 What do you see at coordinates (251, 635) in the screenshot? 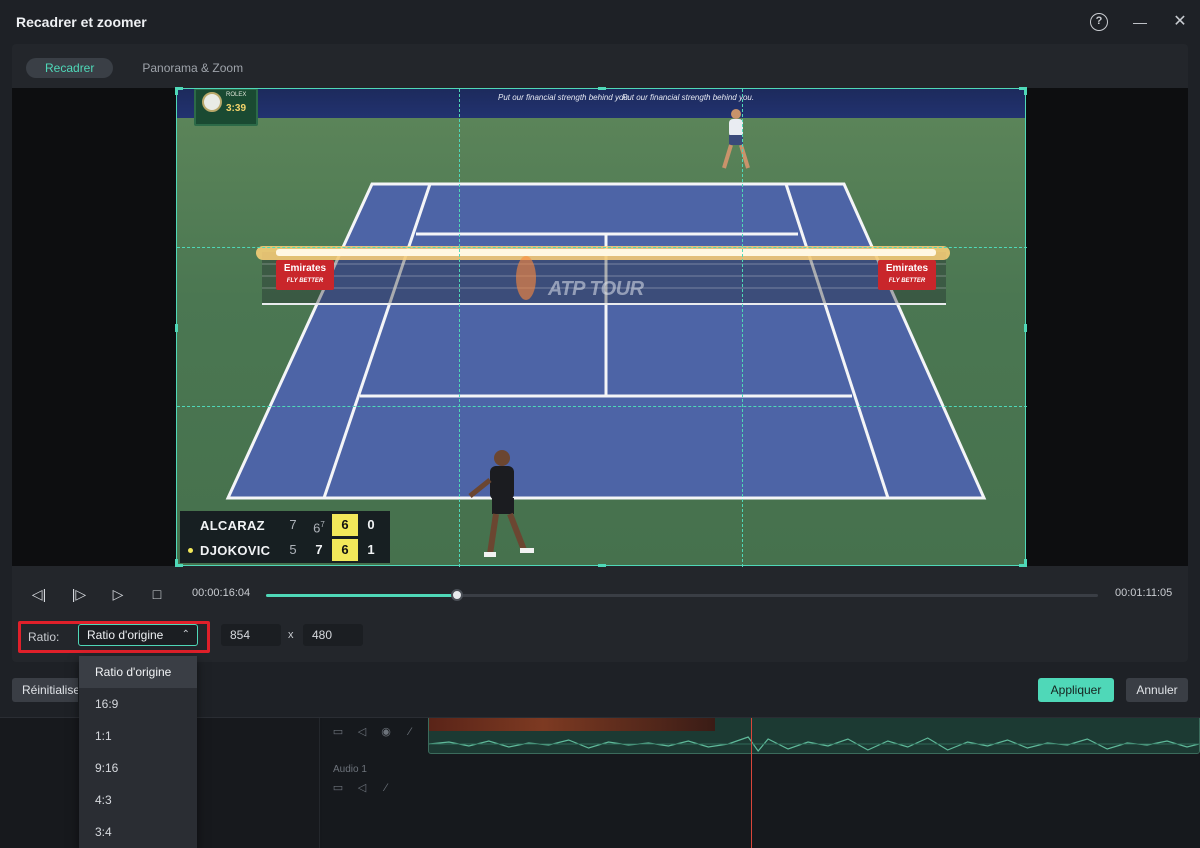
I see `width-input: 854` at bounding box center [251, 635].